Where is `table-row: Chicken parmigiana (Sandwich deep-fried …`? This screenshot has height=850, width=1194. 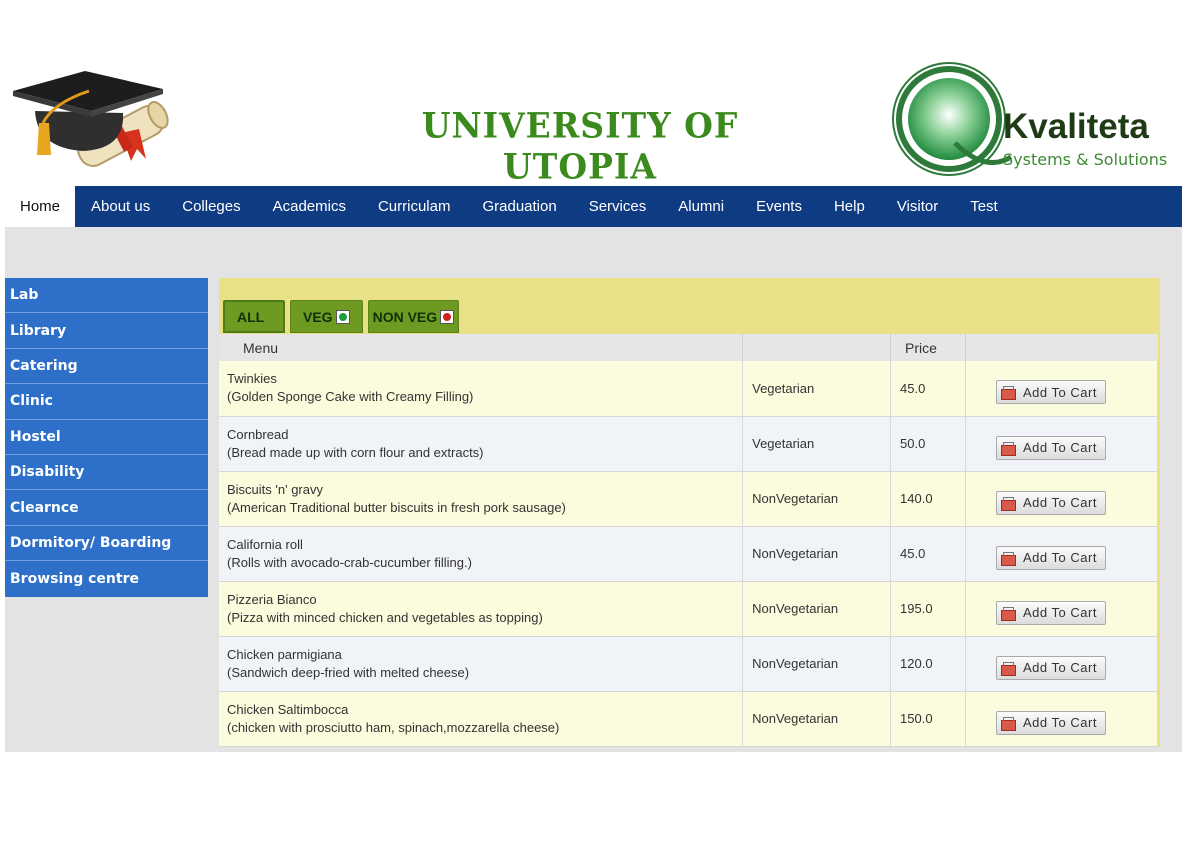 table-row: Chicken parmigiana (Sandwich deep-fried … is located at coordinates (688, 664).